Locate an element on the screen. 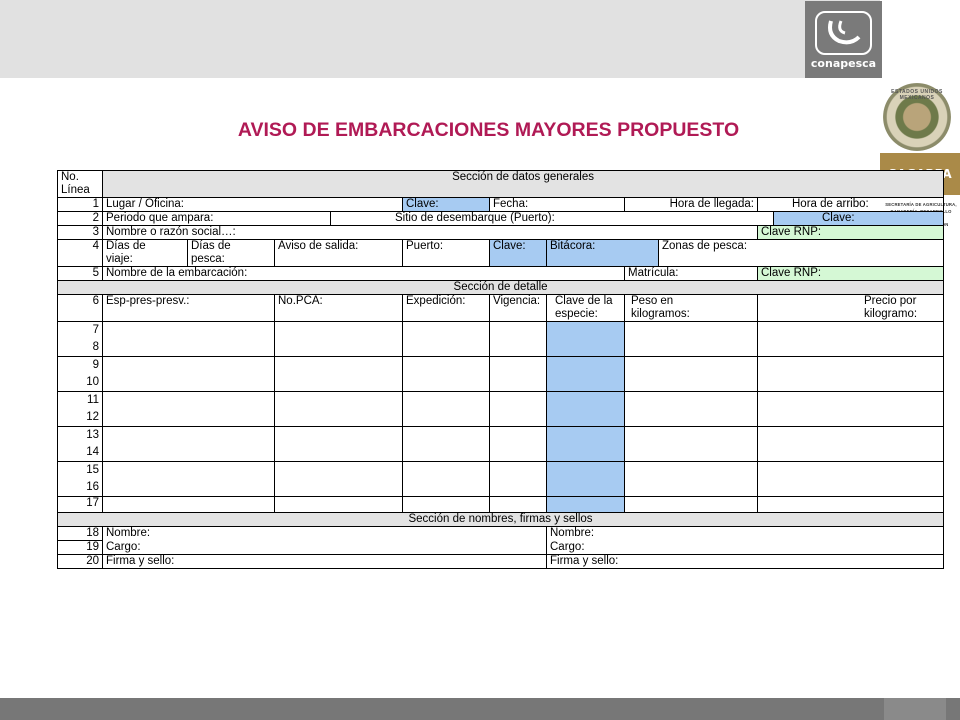  clave-especie-header: Clave de la especie: is located at coordinates (585, 308).